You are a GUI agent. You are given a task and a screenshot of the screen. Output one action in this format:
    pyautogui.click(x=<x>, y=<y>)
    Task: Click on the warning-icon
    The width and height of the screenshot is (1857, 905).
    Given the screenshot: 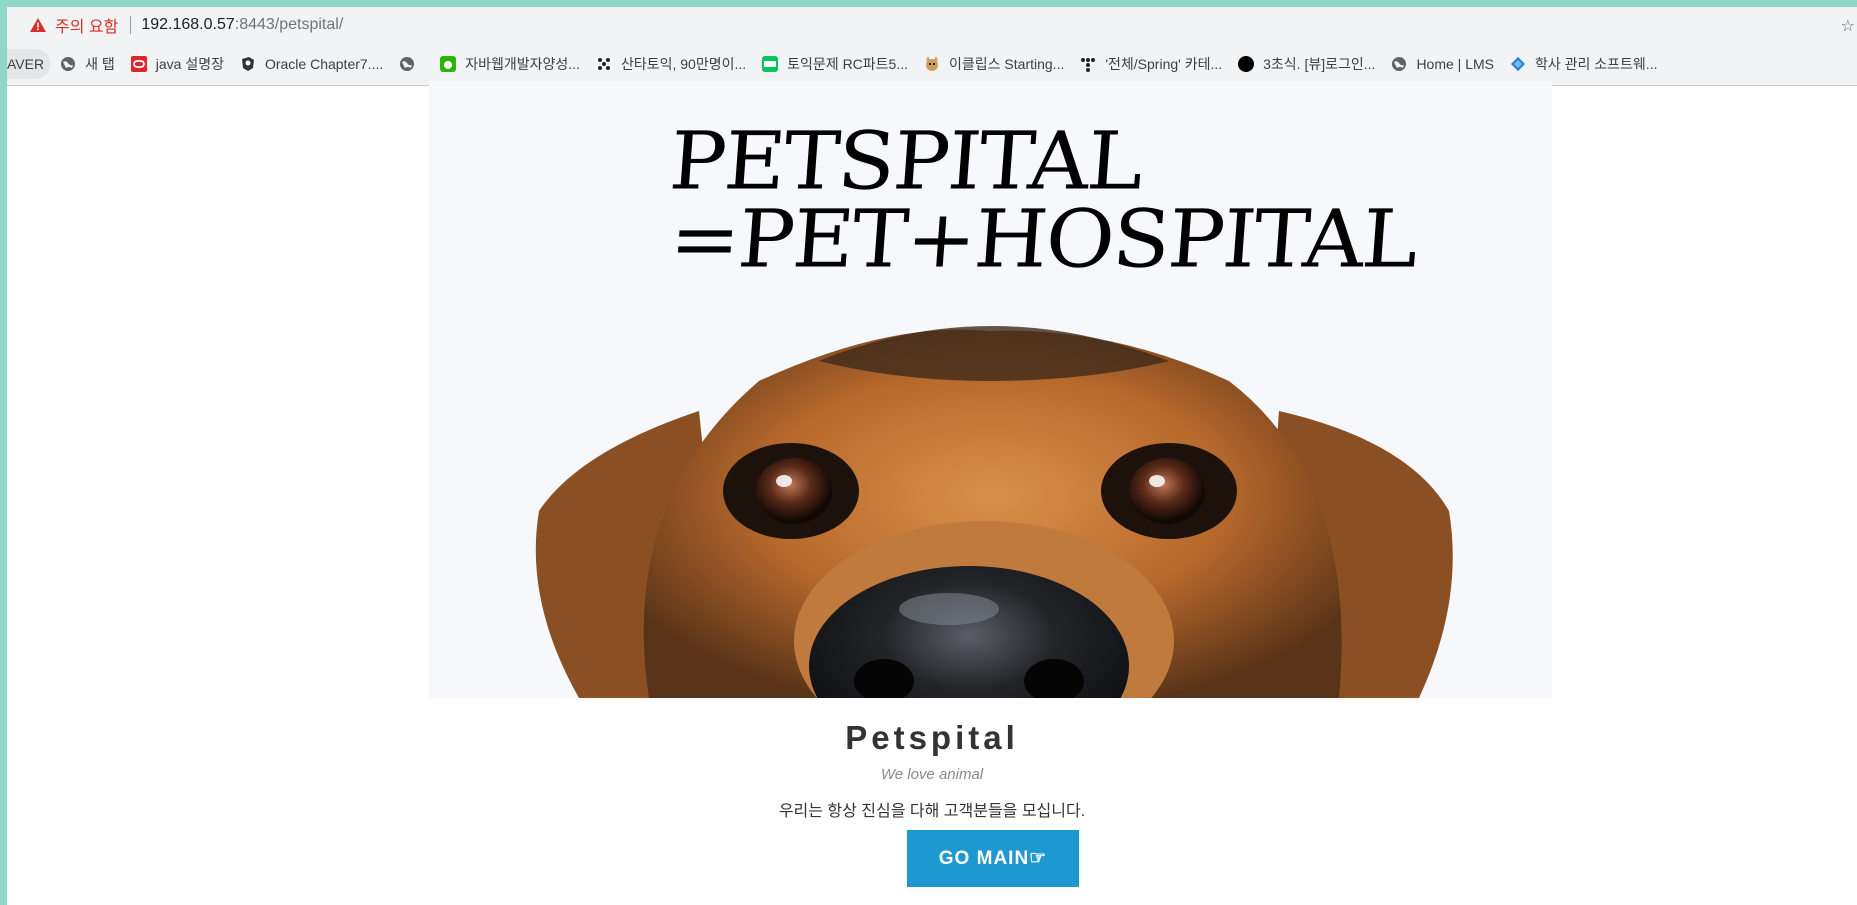 What is the action you would take?
    pyautogui.click(x=38, y=25)
    